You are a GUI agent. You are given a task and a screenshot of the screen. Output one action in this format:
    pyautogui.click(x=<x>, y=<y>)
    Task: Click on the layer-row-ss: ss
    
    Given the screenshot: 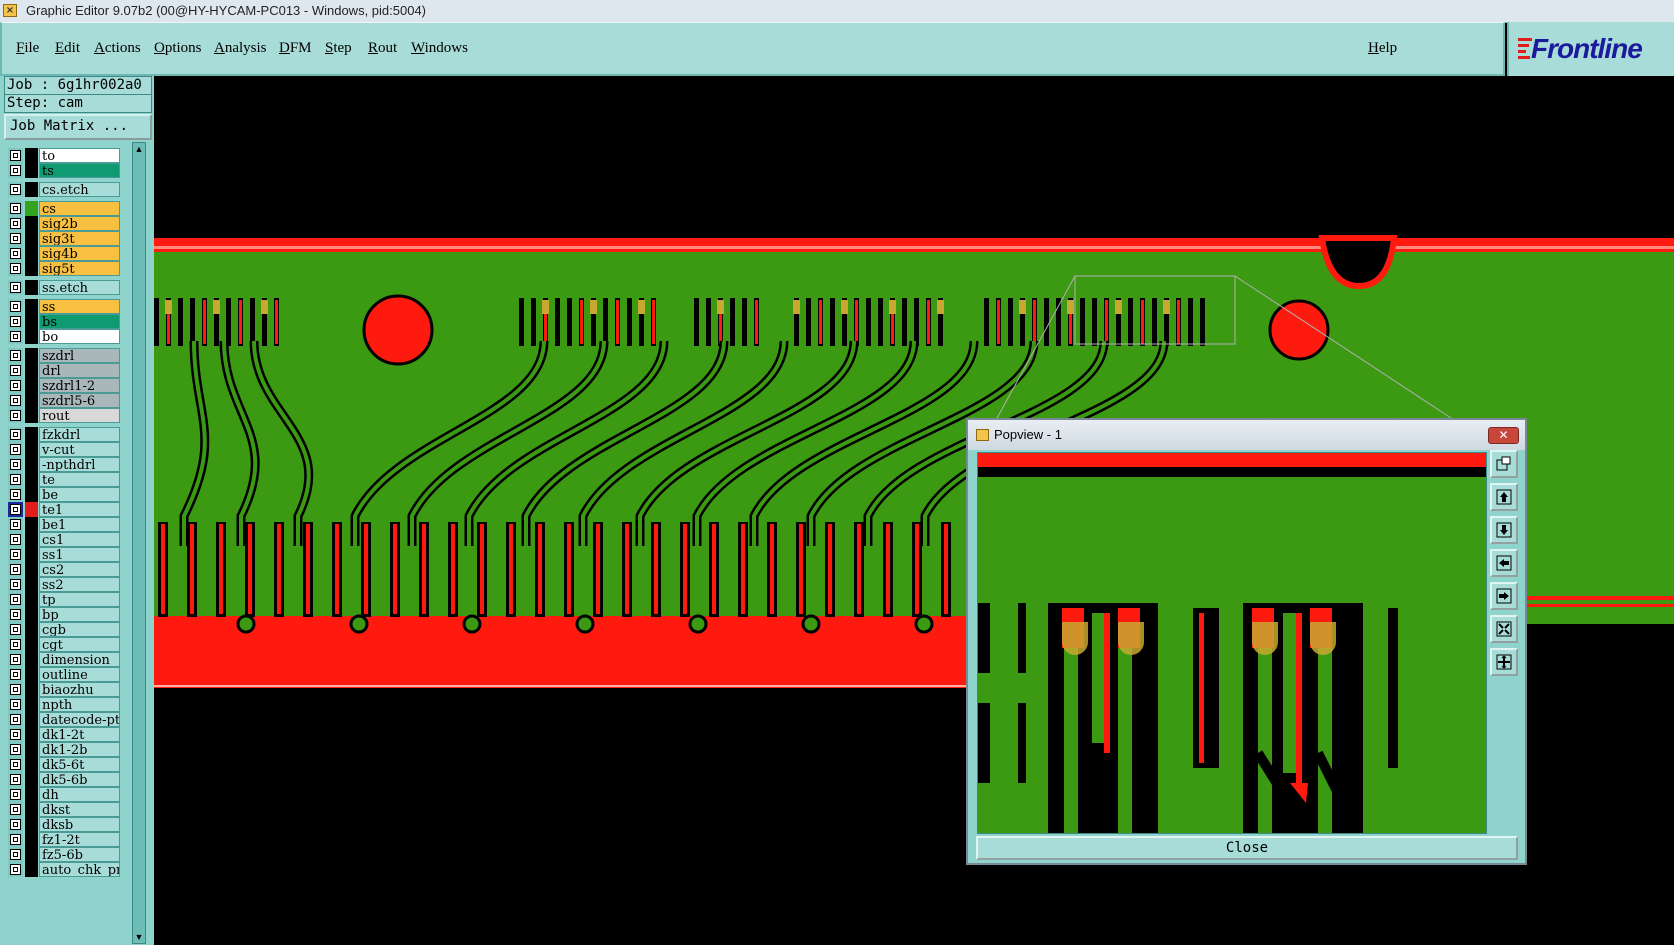 What is the action you would take?
    pyautogui.click(x=64, y=306)
    